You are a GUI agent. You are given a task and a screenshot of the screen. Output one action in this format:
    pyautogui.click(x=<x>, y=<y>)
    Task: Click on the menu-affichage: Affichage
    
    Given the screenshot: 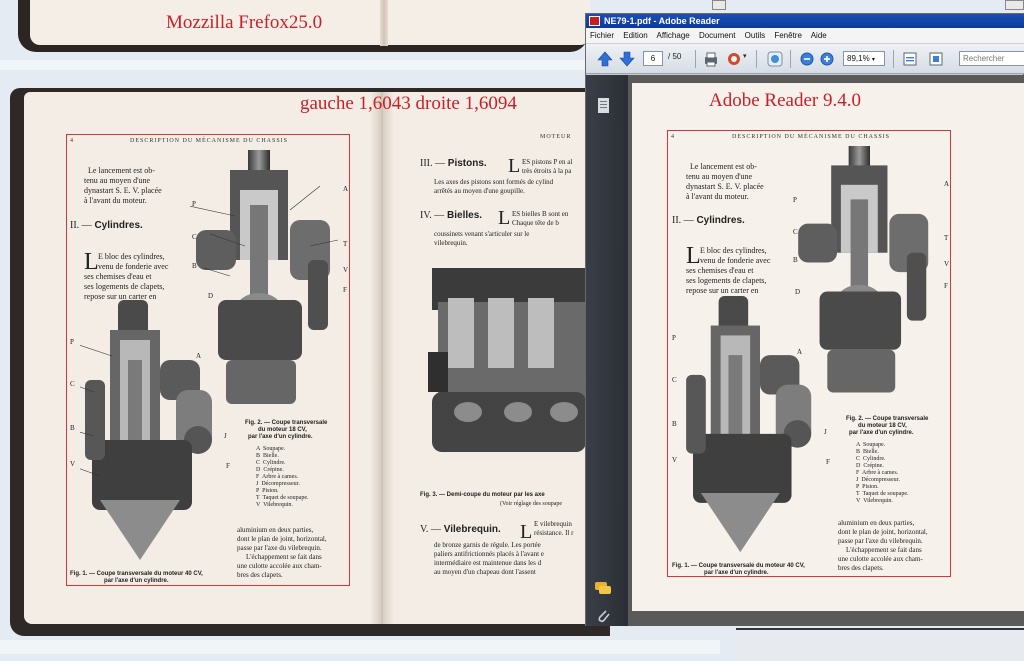 What is the action you would take?
    pyautogui.click(x=673, y=35)
    